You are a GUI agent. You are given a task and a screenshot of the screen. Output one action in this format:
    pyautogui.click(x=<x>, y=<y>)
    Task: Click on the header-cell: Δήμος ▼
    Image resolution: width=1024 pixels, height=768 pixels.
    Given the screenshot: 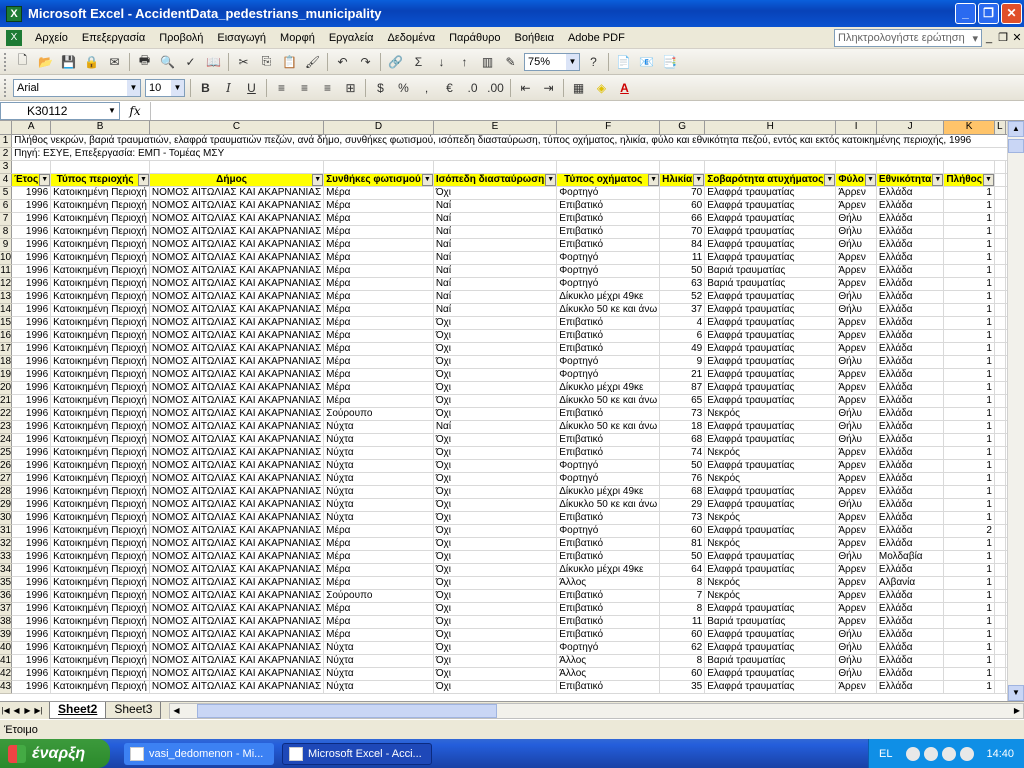 What is the action you would take?
    pyautogui.click(x=237, y=180)
    